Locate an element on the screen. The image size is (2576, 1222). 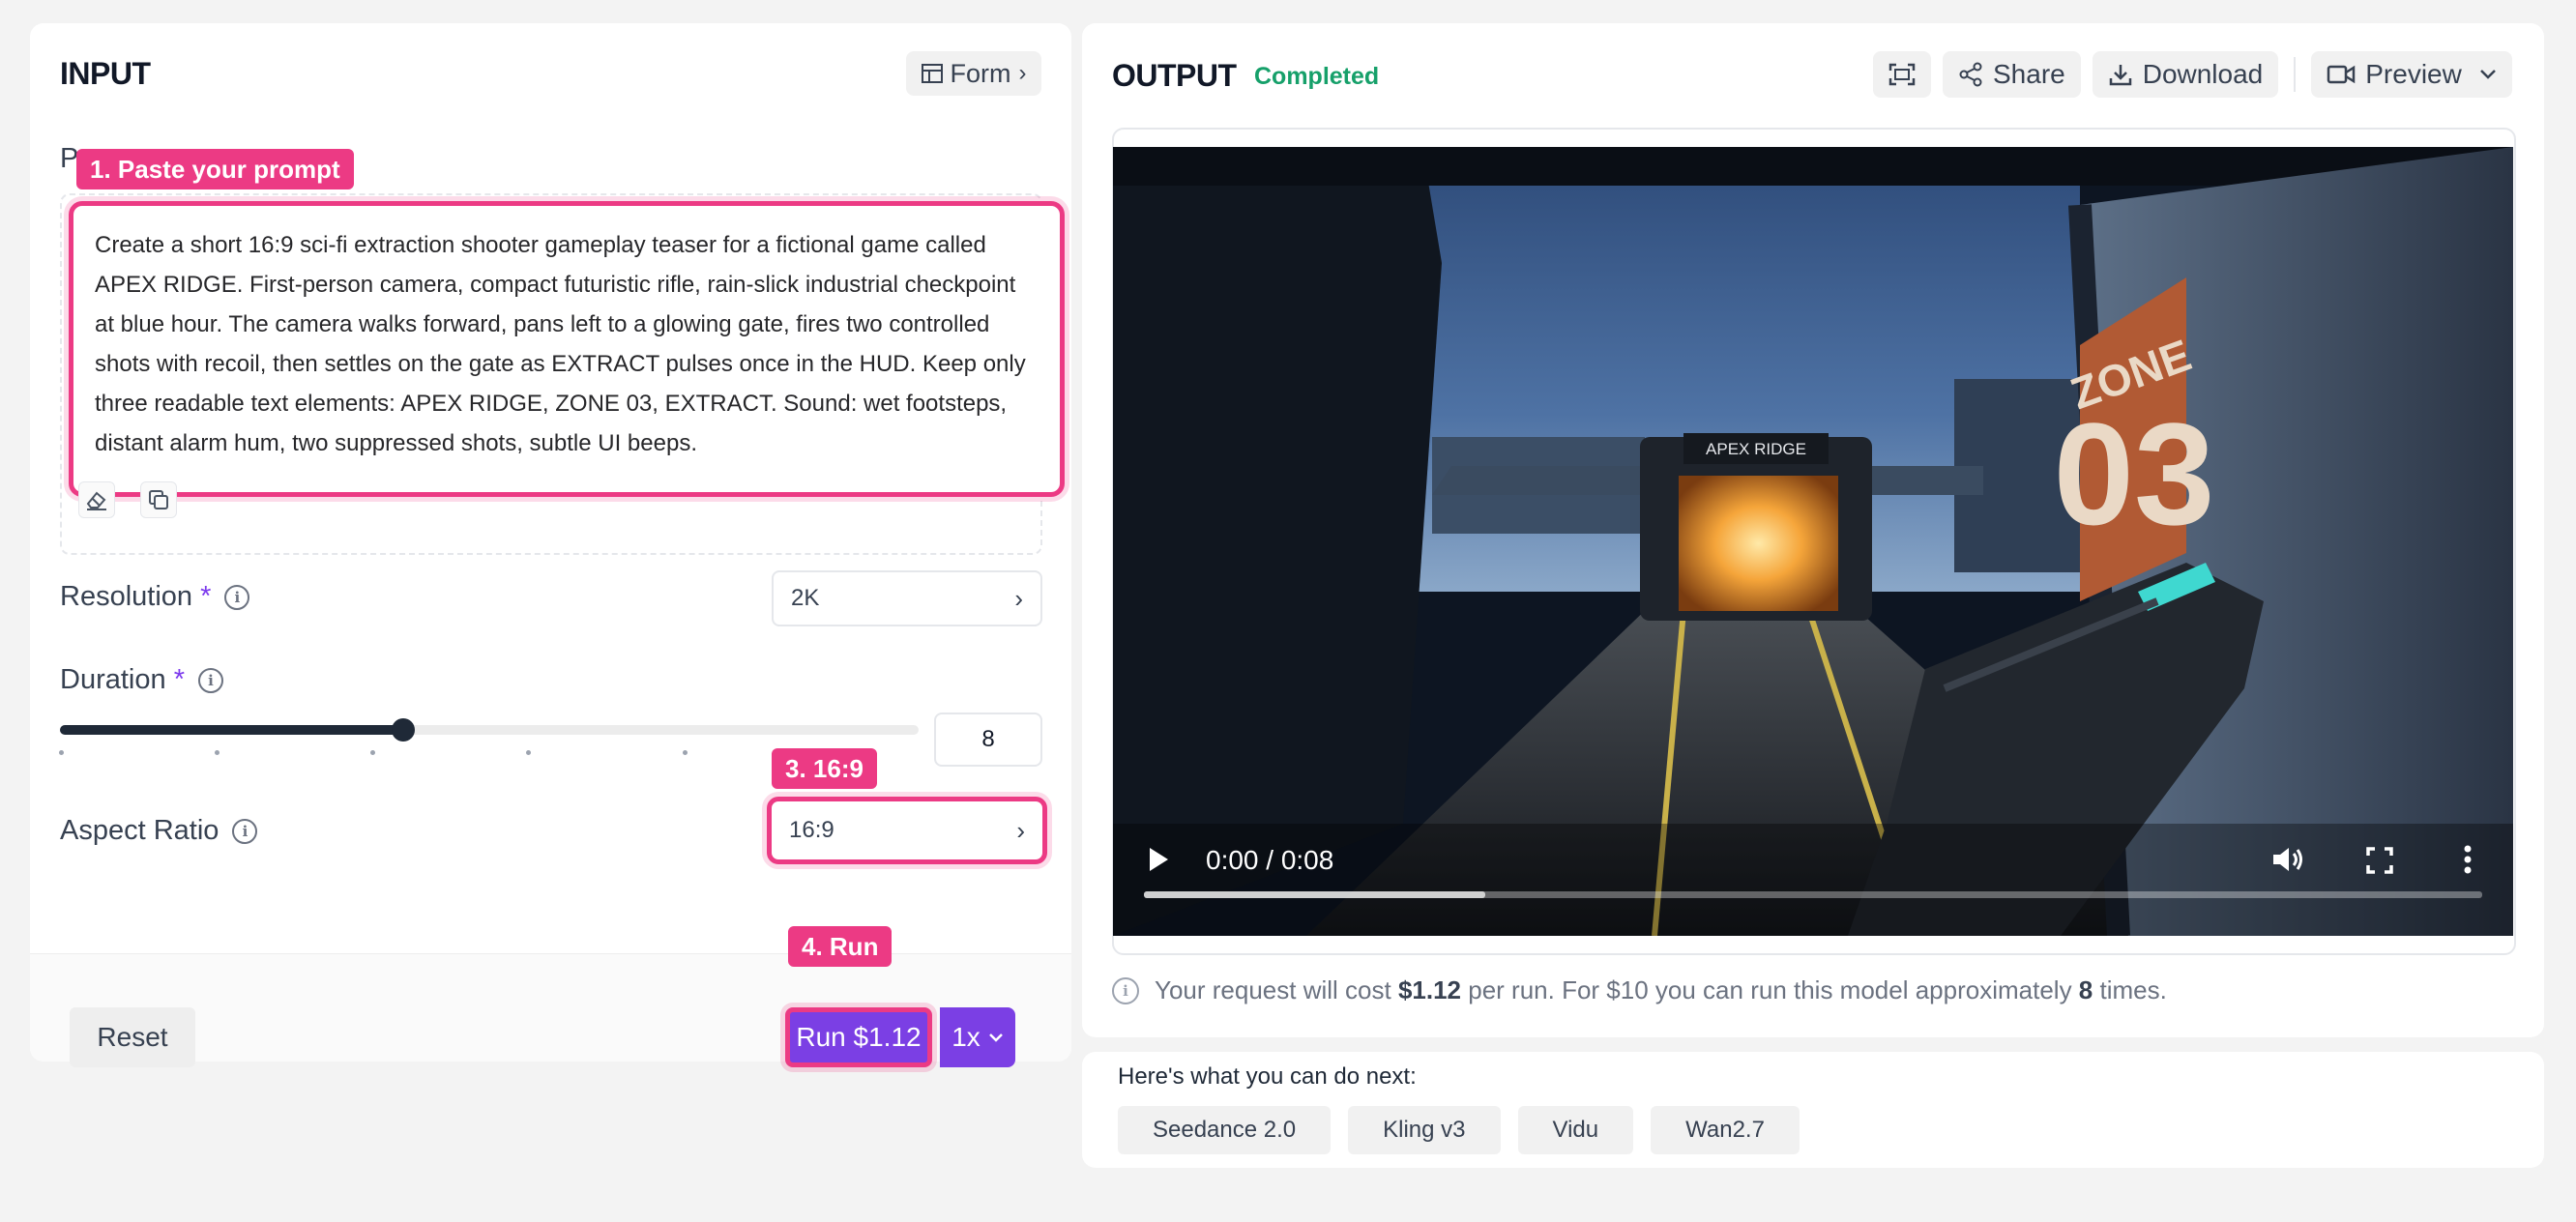
model-suggestions: Seedance 2.0 Kling v3 Vidu Wan2.7 is located at coordinates (1459, 1130).